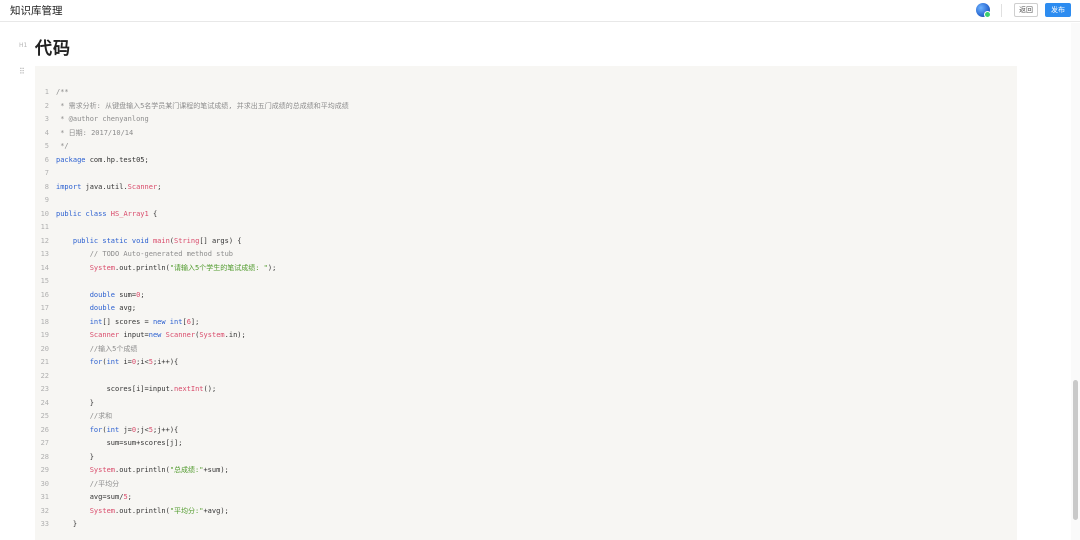 The image size is (1080, 540). What do you see at coordinates (115, 389) in the screenshot?
I see `code-token: scores[i]=input.` at bounding box center [115, 389].